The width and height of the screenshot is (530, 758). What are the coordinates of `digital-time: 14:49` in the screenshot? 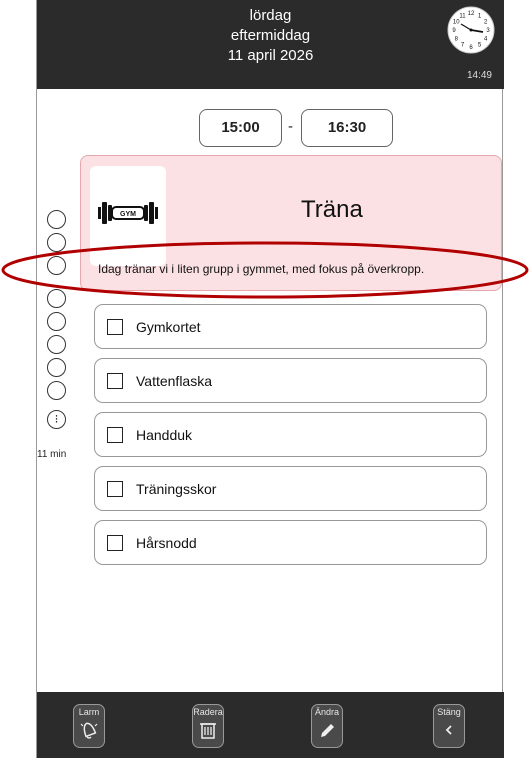 It's located at (479, 75).